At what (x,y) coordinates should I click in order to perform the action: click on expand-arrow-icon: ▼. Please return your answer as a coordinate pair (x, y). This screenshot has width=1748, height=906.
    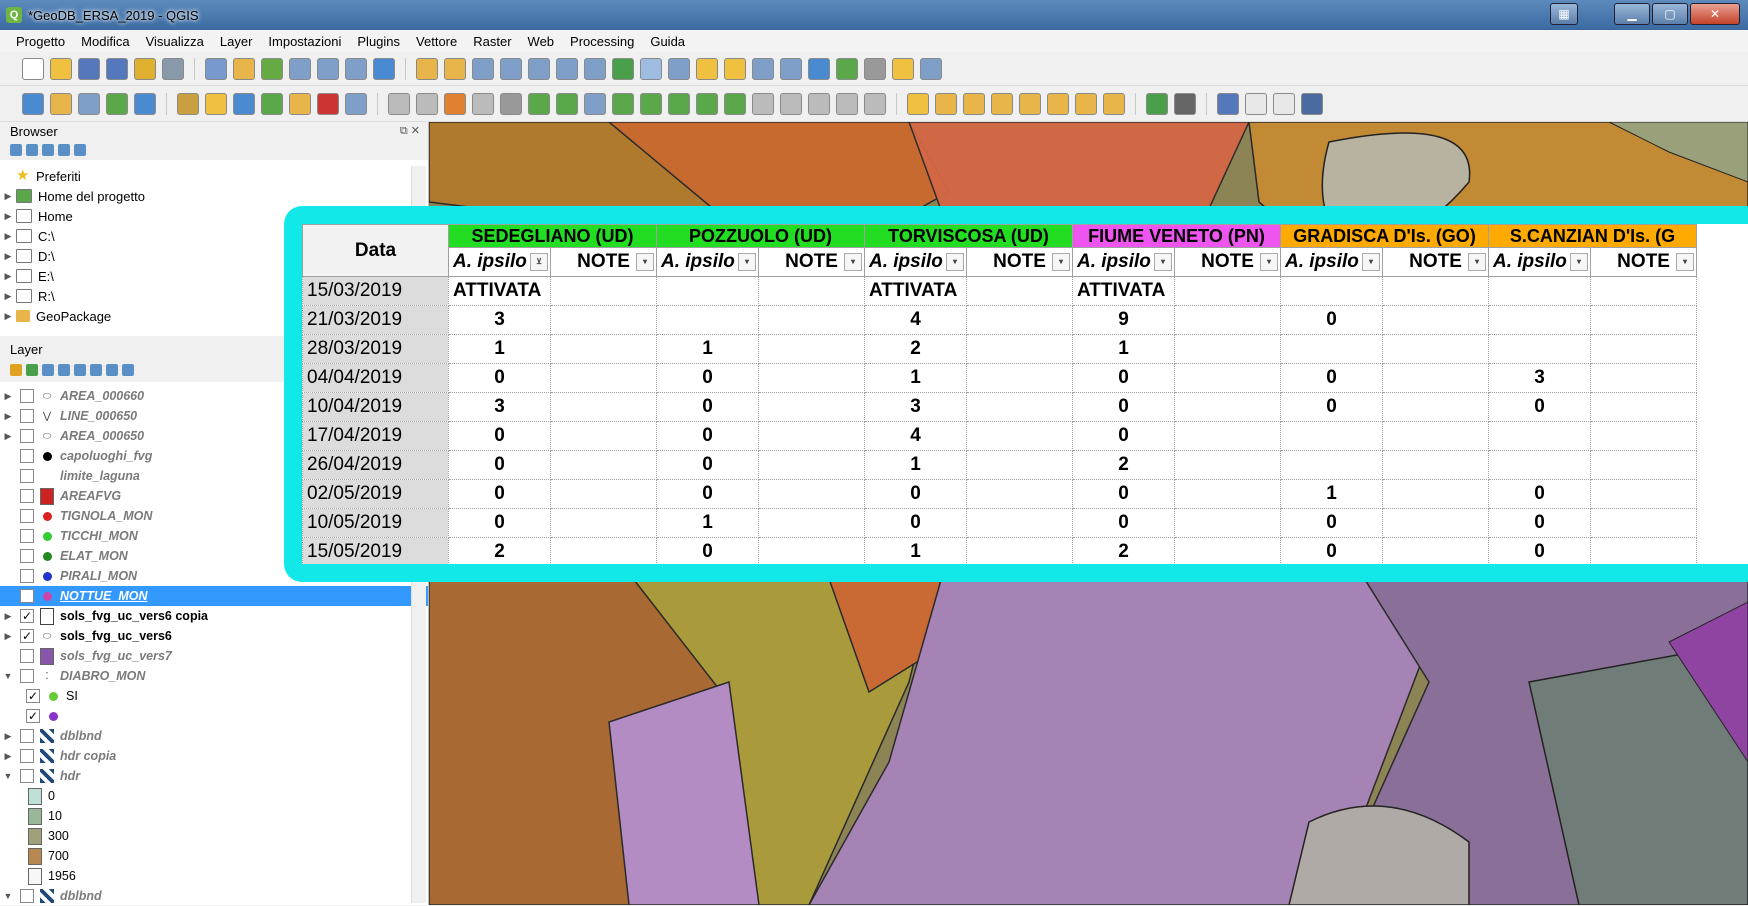
    Looking at the image, I should click on (8, 776).